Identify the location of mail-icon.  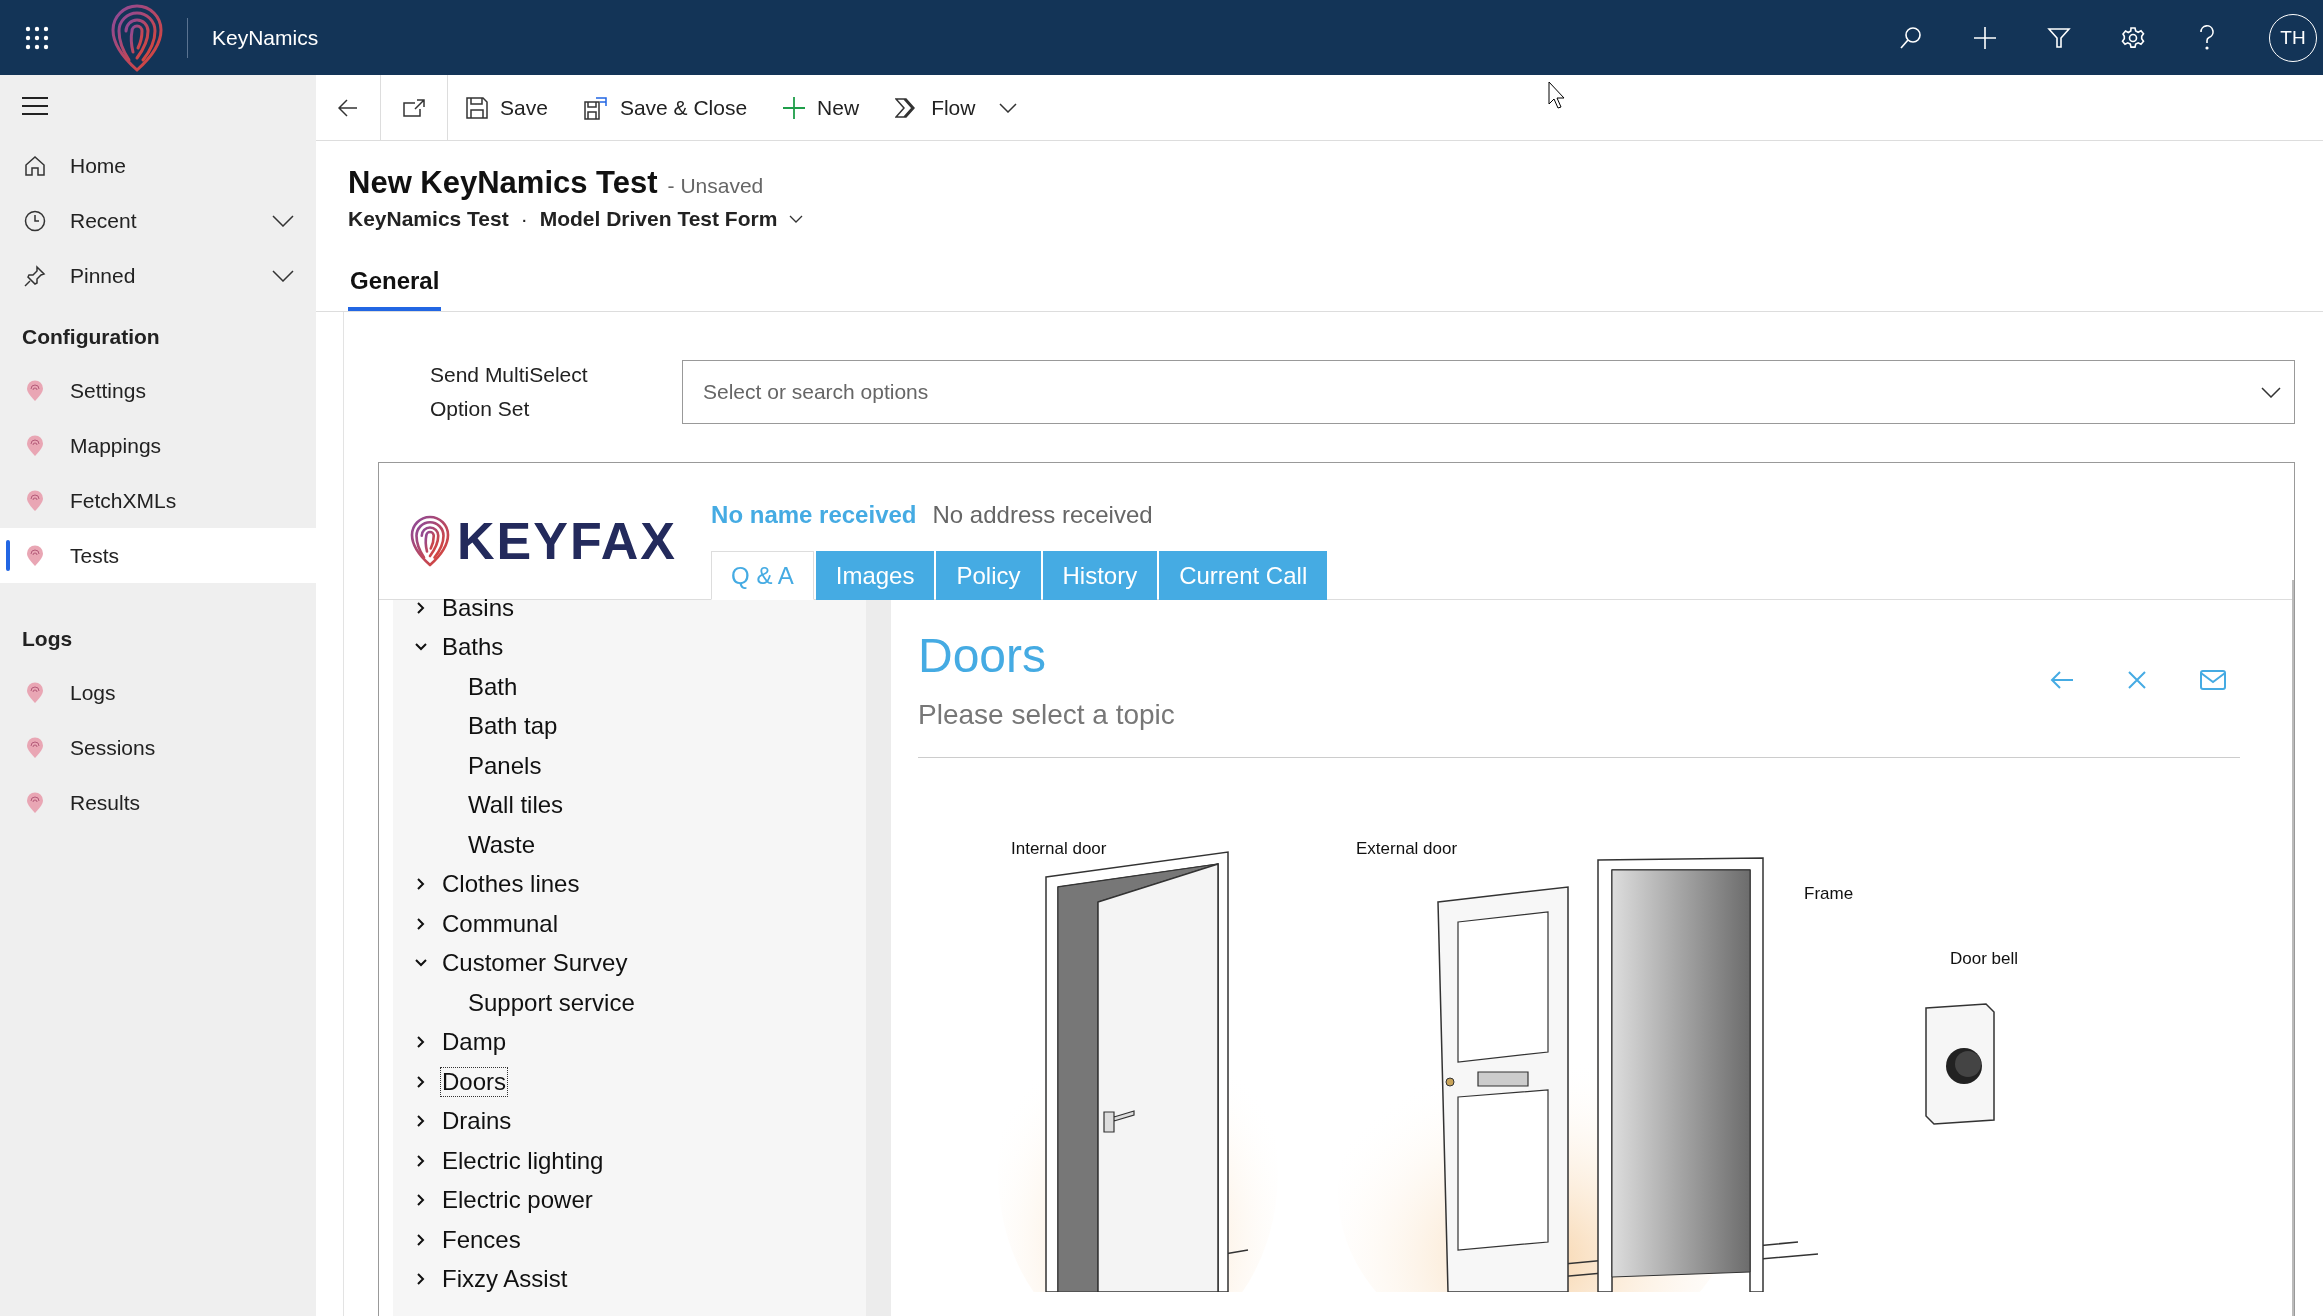
(2213, 680).